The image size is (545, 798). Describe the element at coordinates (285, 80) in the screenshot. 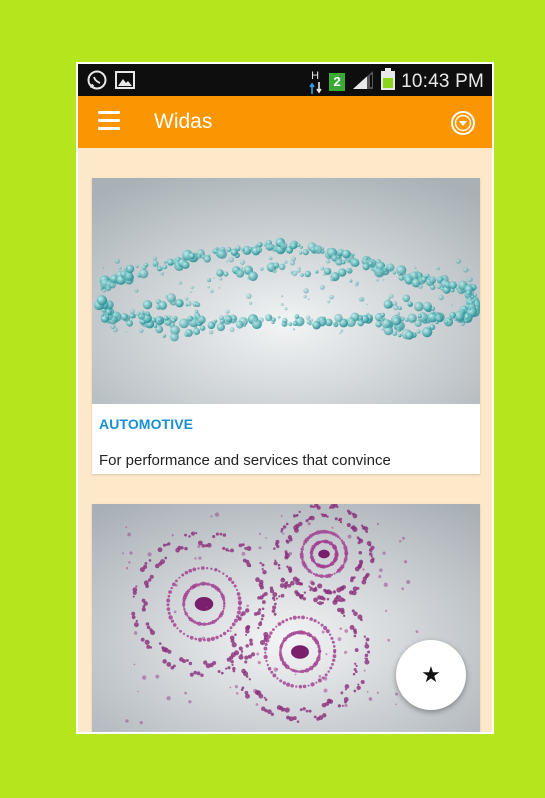

I see `status-bar: H 2 10:43 PM` at that location.